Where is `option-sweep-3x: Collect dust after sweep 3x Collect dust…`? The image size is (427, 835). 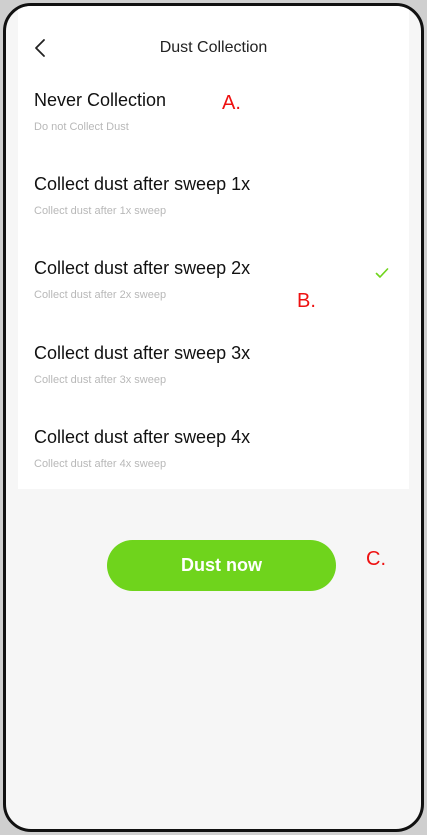 option-sweep-3x: Collect dust after sweep 3x Collect dust… is located at coordinates (213, 378).